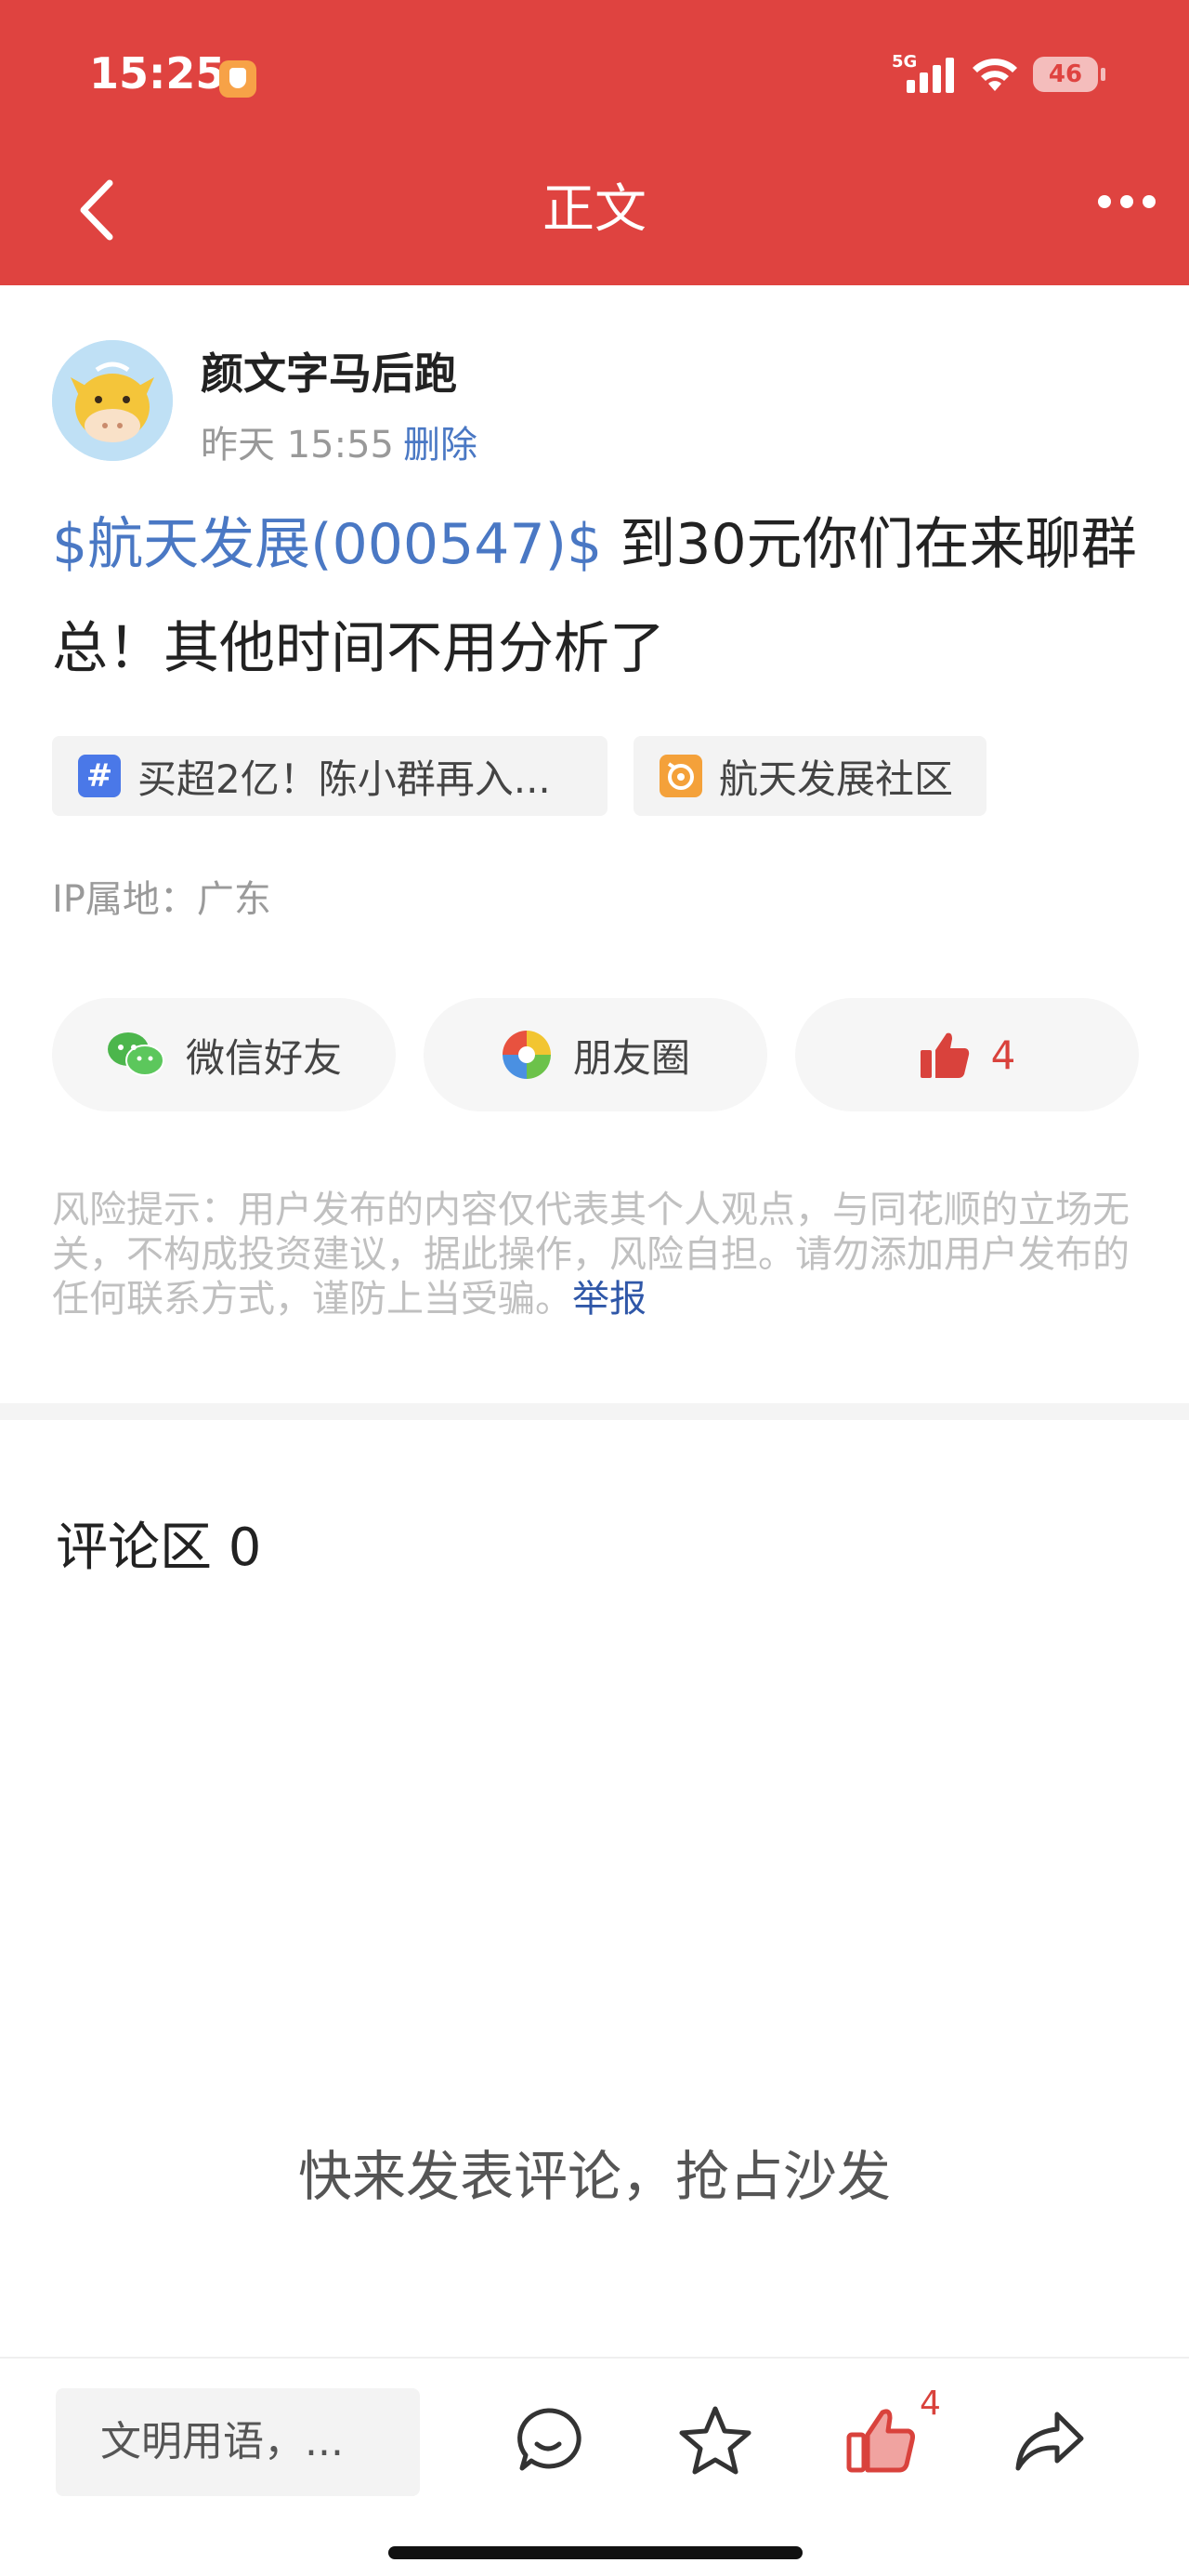 The image size is (1189, 2576). I want to click on shield-icon, so click(238, 79).